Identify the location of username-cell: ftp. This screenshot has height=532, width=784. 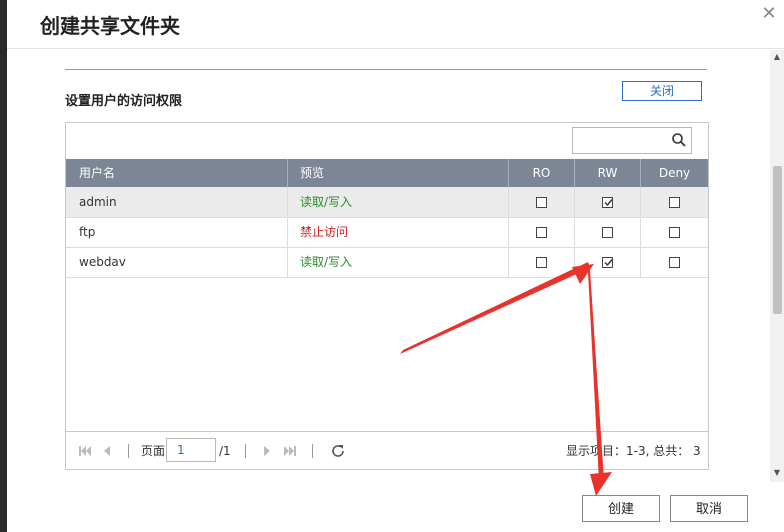
(177, 232).